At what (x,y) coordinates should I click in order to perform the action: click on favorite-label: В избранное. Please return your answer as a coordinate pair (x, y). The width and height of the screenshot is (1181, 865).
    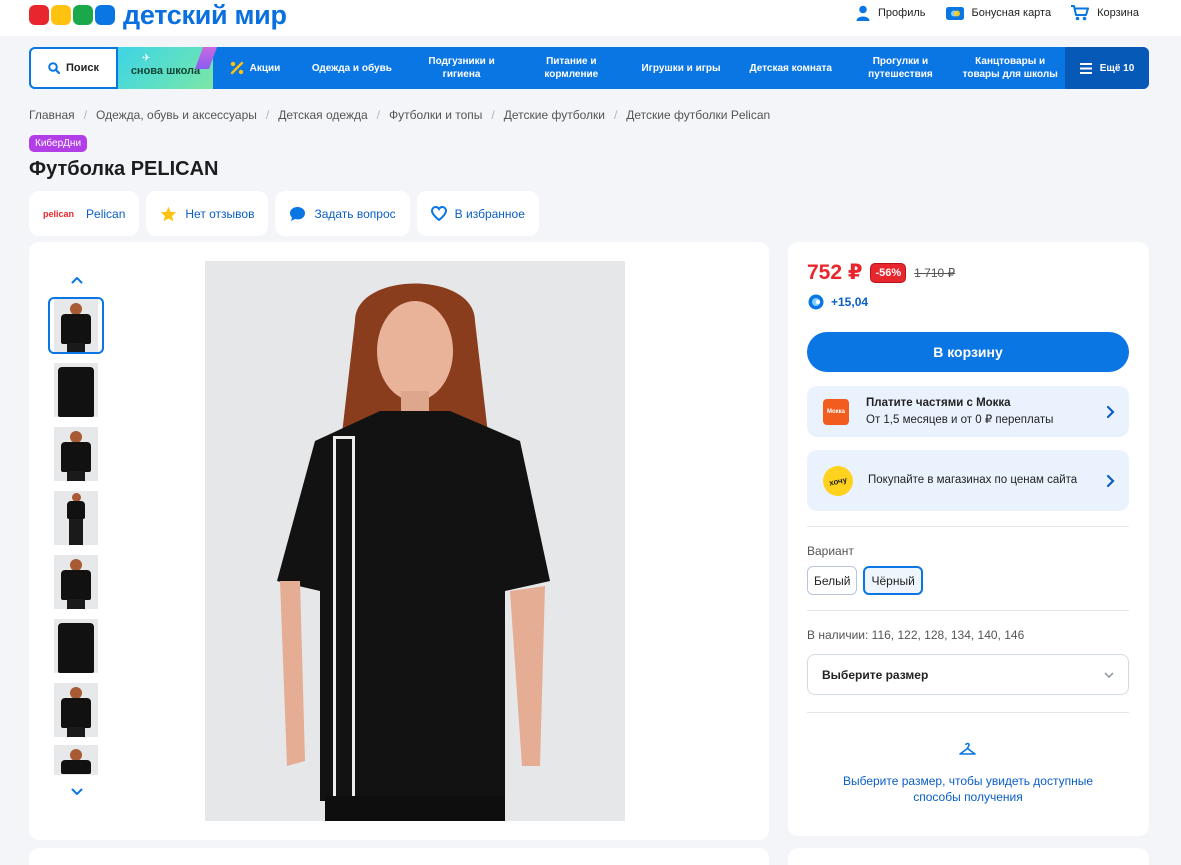
    Looking at the image, I should click on (489, 213).